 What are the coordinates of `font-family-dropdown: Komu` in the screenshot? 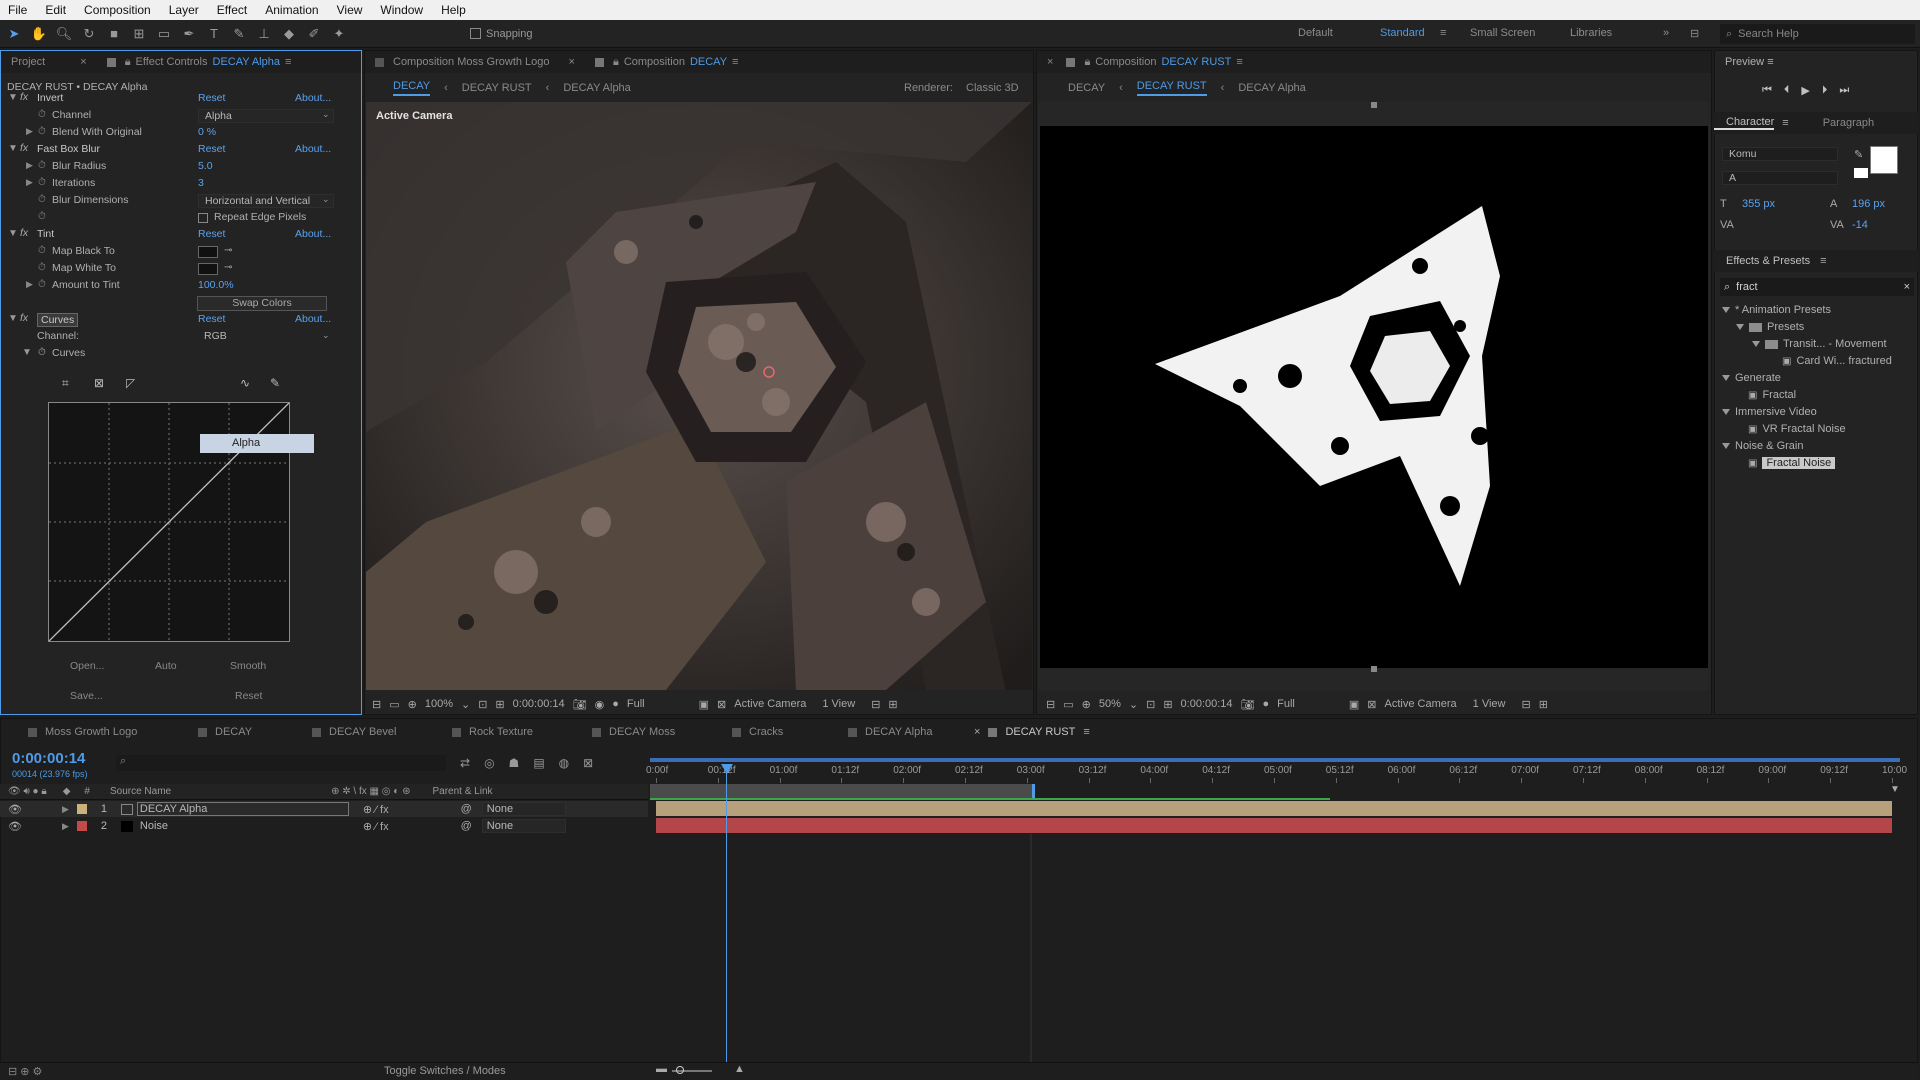 It's located at (1780, 154).